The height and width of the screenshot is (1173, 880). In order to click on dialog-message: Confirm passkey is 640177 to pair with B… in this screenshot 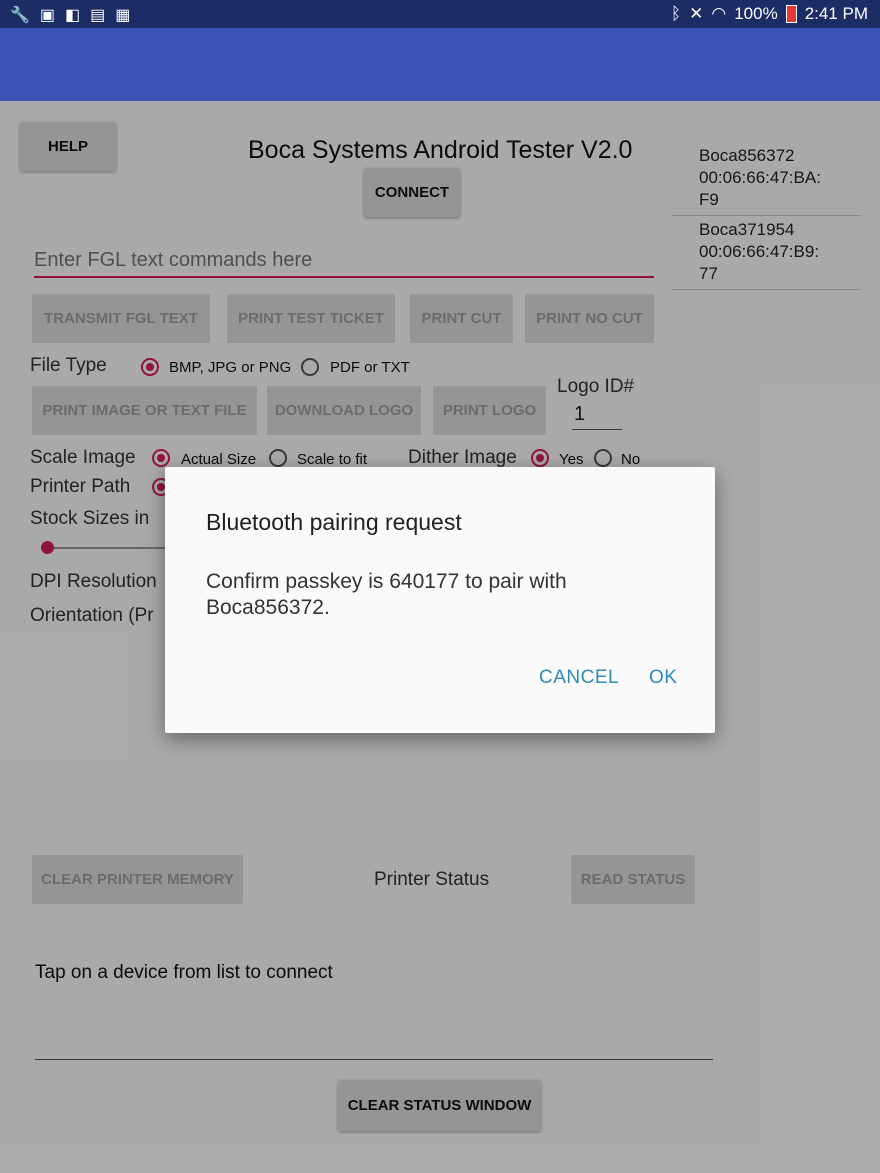, I will do `click(386, 594)`.